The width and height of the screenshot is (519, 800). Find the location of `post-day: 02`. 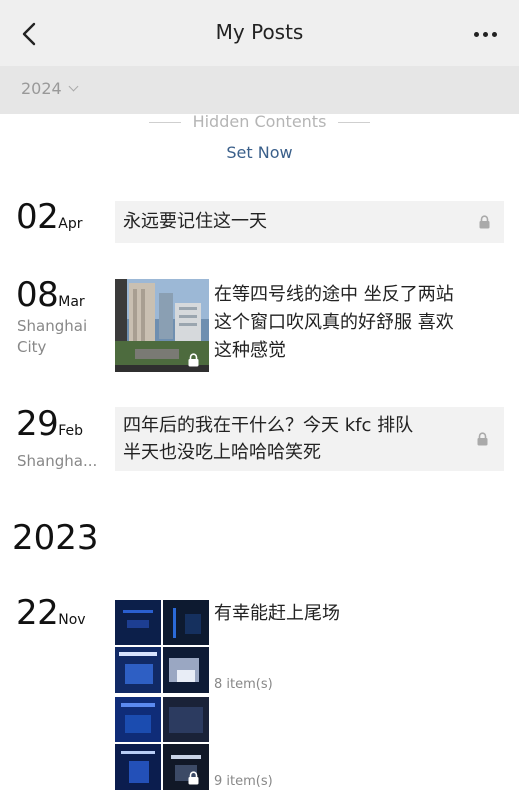

post-day: 02 is located at coordinates (37, 217).